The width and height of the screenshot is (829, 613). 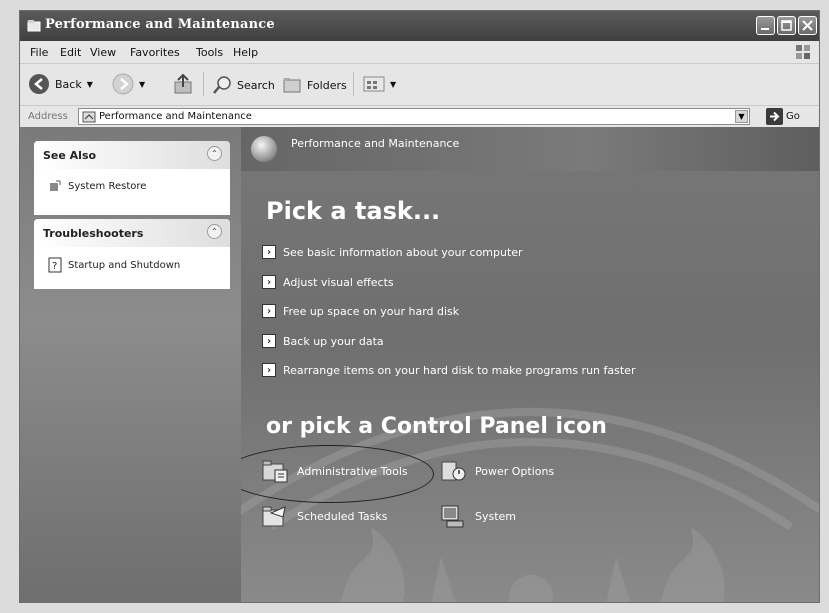 I want to click on folders-label: Folders, so click(x=327, y=85).